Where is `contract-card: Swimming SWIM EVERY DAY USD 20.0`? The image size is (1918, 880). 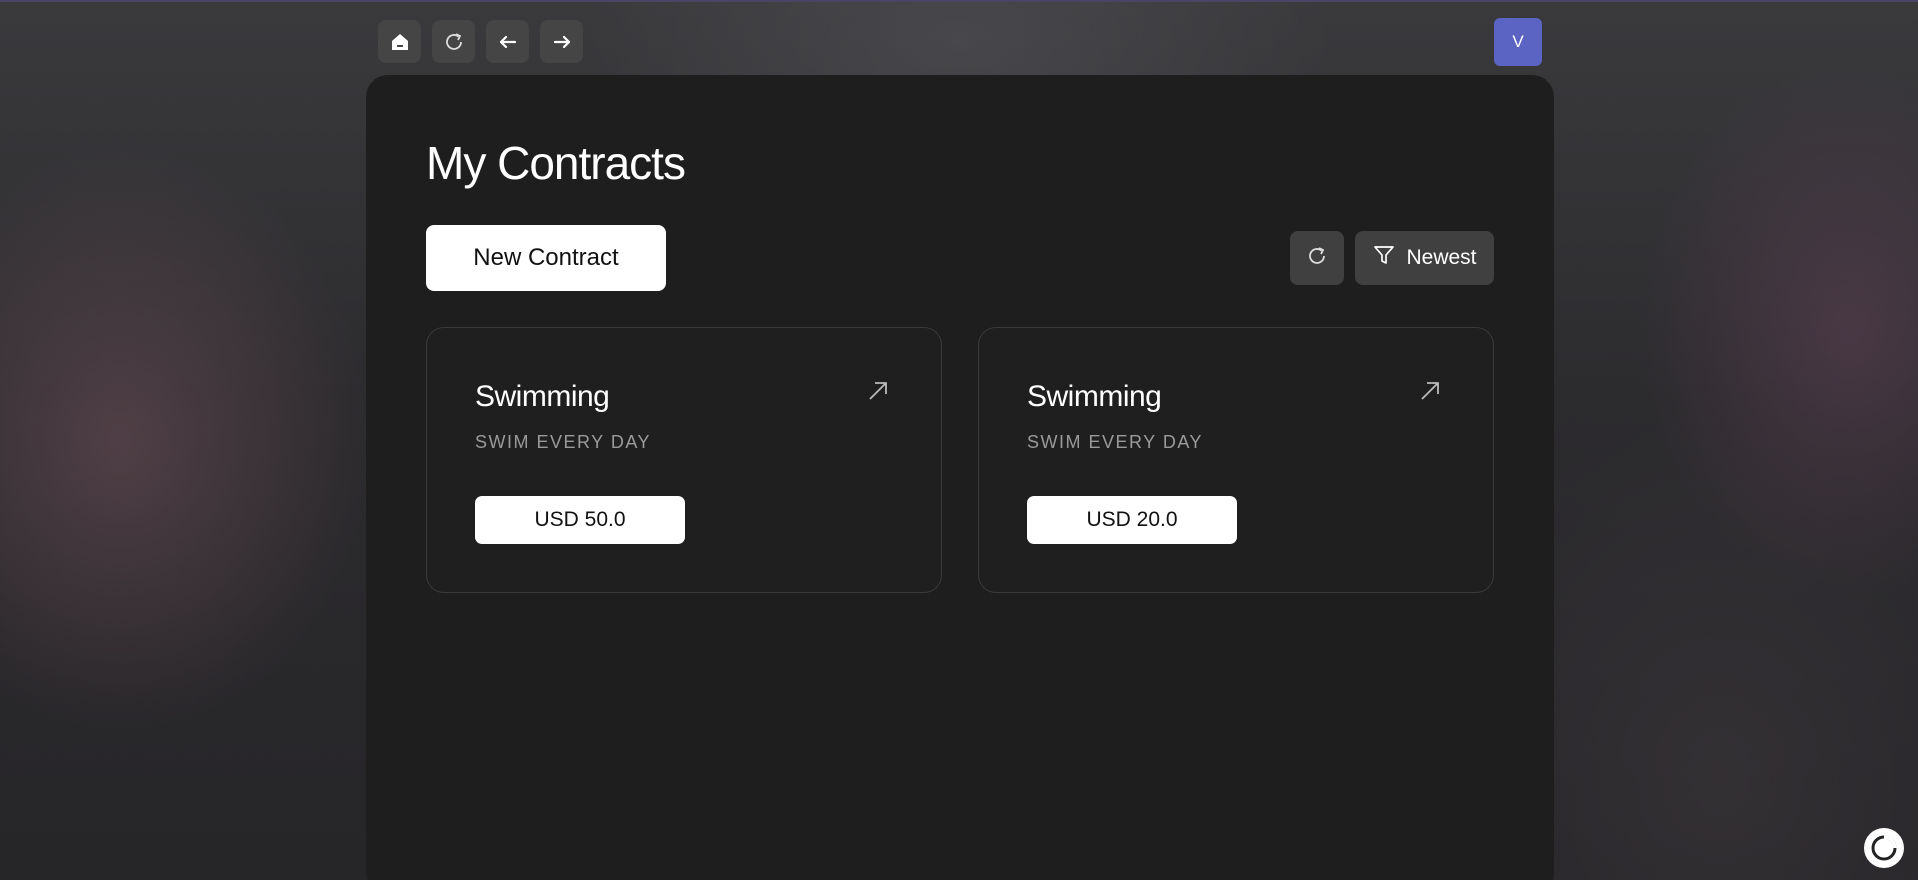
contract-card: Swimming SWIM EVERY DAY USD 20.0 is located at coordinates (1236, 460).